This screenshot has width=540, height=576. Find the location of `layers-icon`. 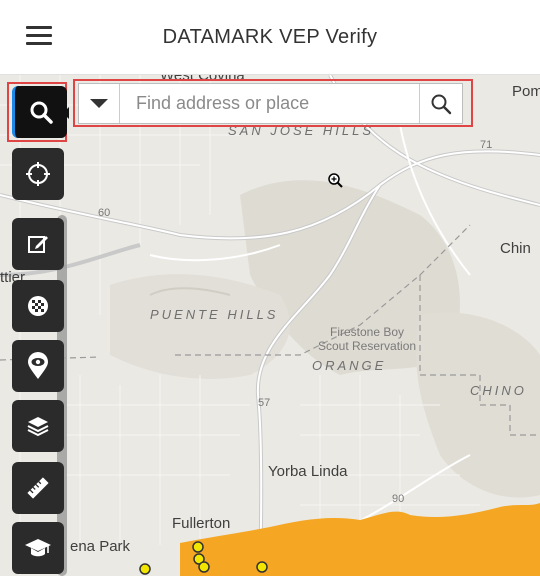

layers-icon is located at coordinates (38, 427).